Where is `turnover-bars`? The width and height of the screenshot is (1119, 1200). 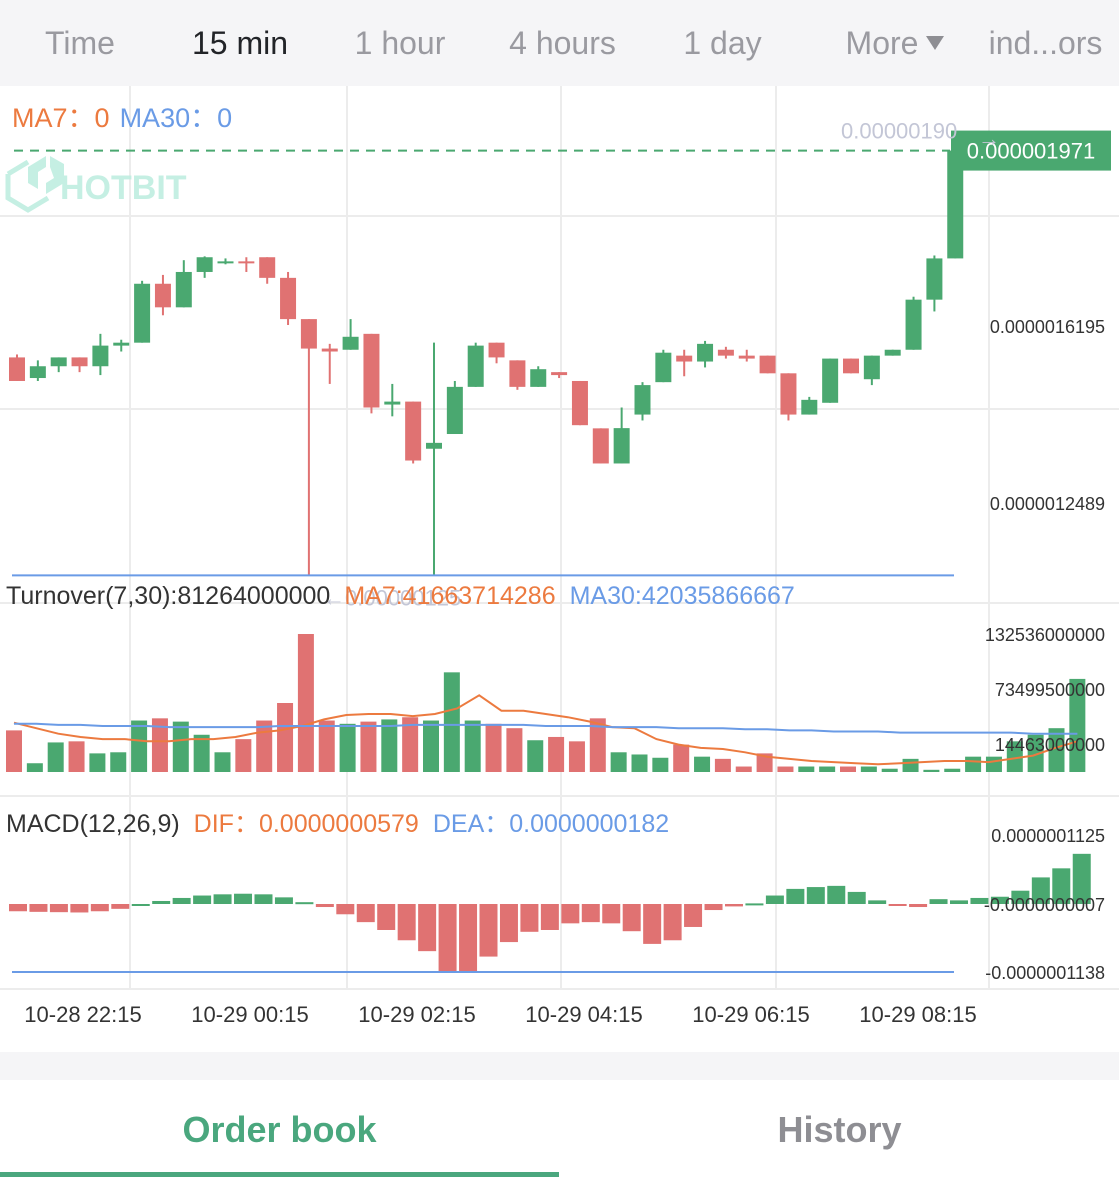
turnover-bars is located at coordinates (546, 703).